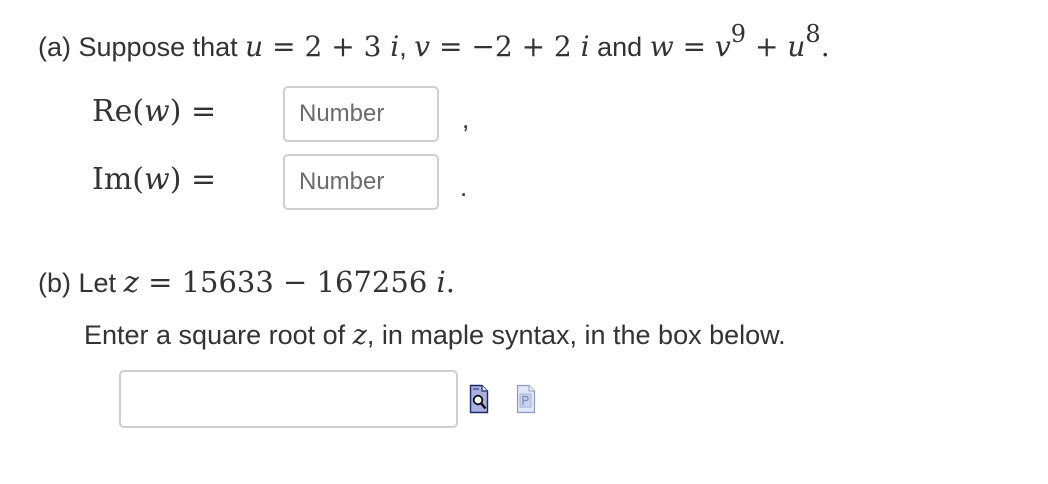  What do you see at coordinates (158, 47) in the screenshot?
I see `suppose-text: Suppose that` at bounding box center [158, 47].